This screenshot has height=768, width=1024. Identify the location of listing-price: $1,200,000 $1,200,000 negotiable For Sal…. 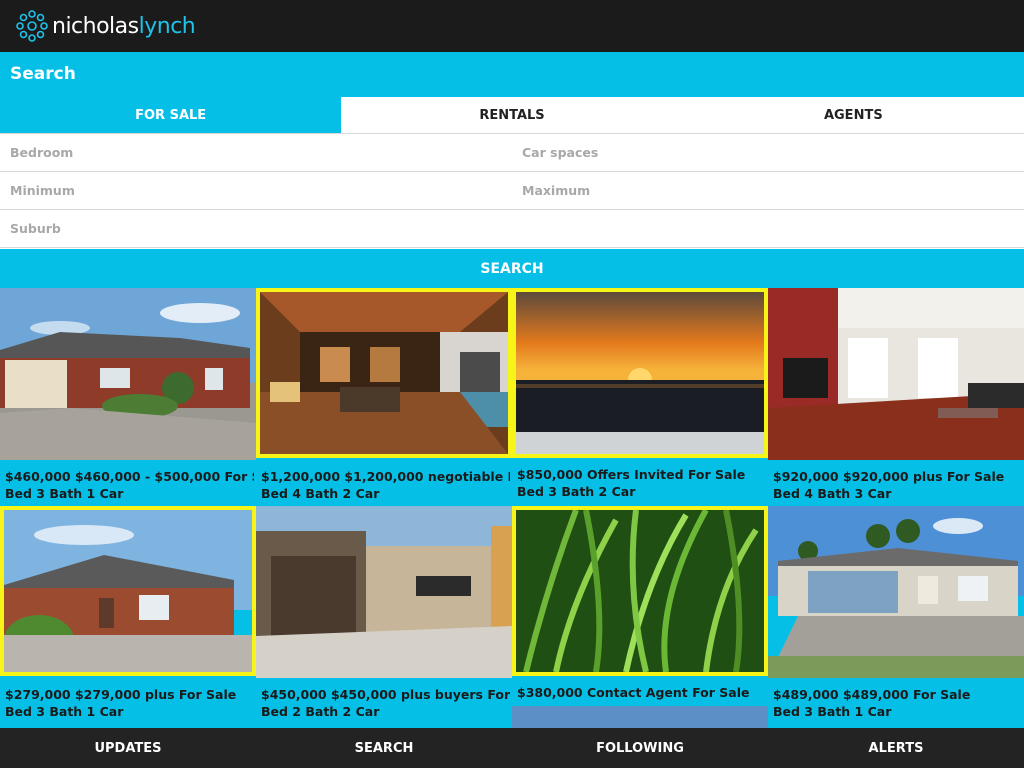
(385, 476).